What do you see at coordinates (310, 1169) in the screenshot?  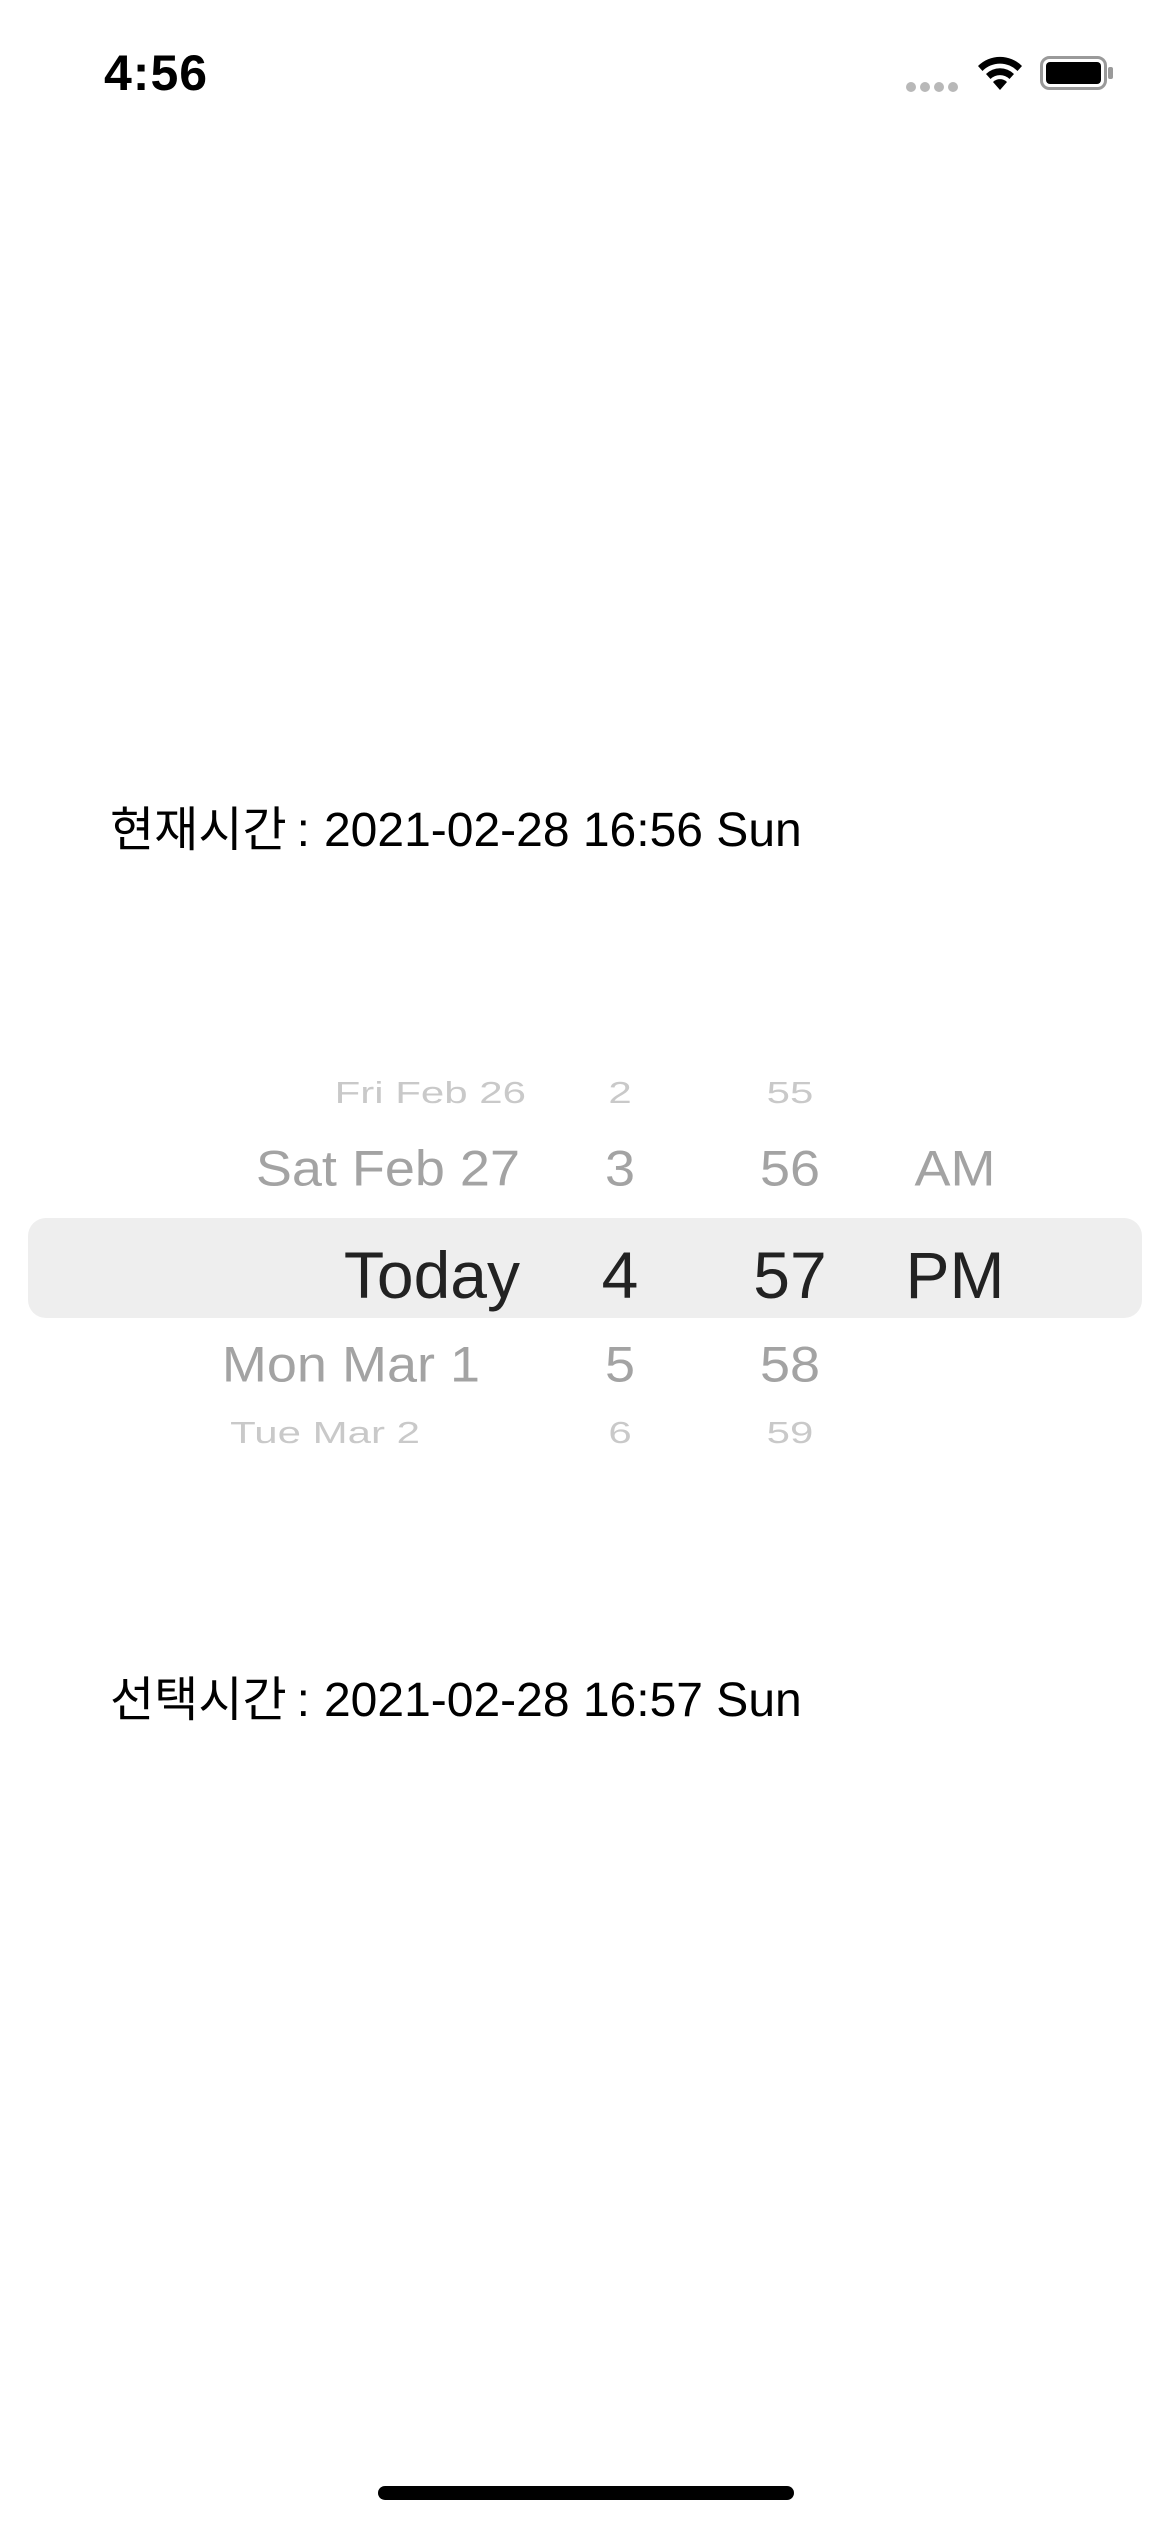 I see `picker-date-item: Sat Feb 27` at bounding box center [310, 1169].